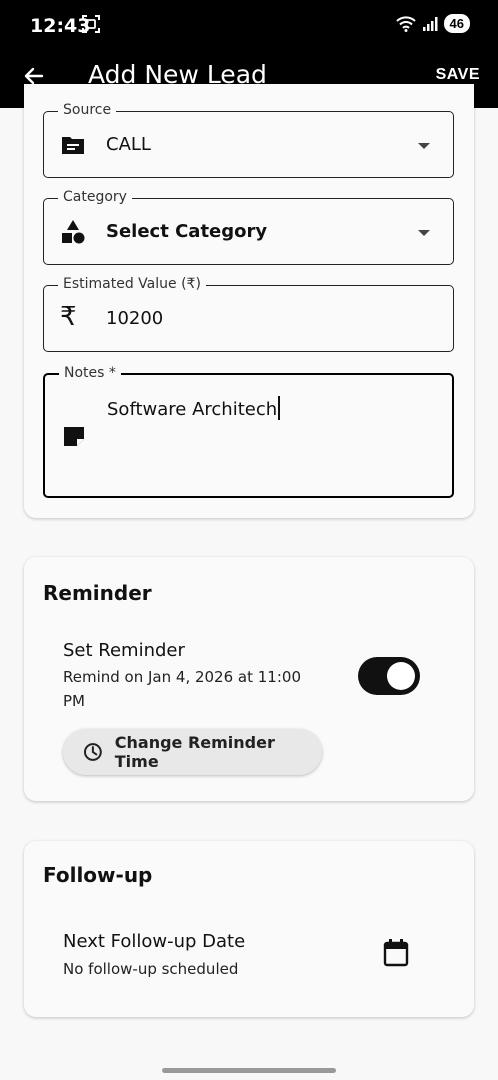  What do you see at coordinates (401, 676) in the screenshot?
I see `toggle-knob` at bounding box center [401, 676].